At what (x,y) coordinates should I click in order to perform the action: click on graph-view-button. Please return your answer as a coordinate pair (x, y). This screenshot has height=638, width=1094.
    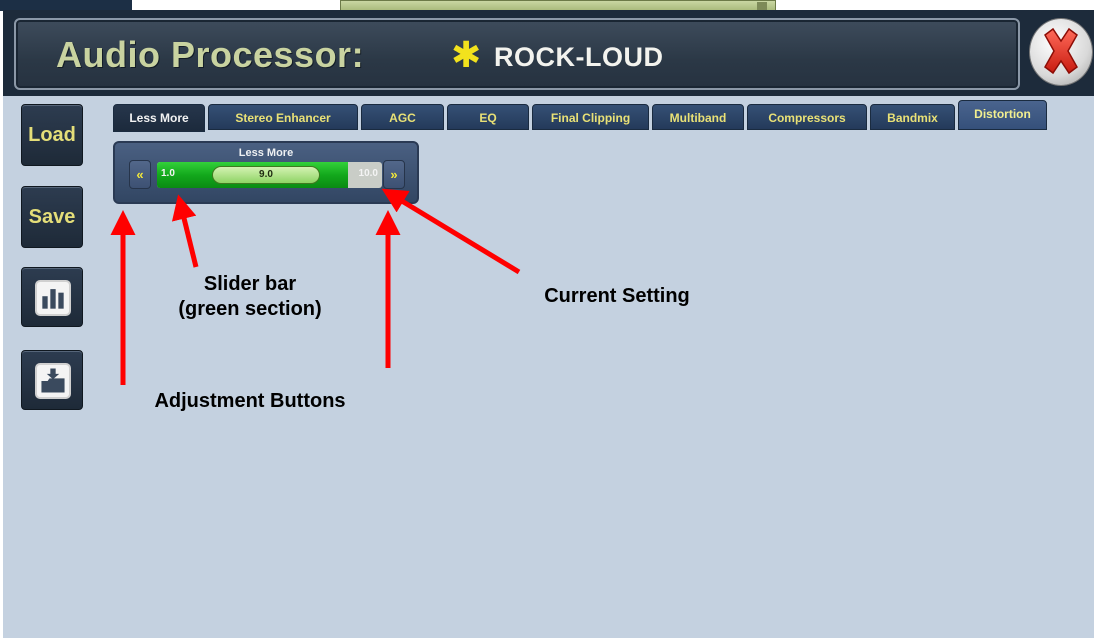
    Looking at the image, I should click on (52, 297).